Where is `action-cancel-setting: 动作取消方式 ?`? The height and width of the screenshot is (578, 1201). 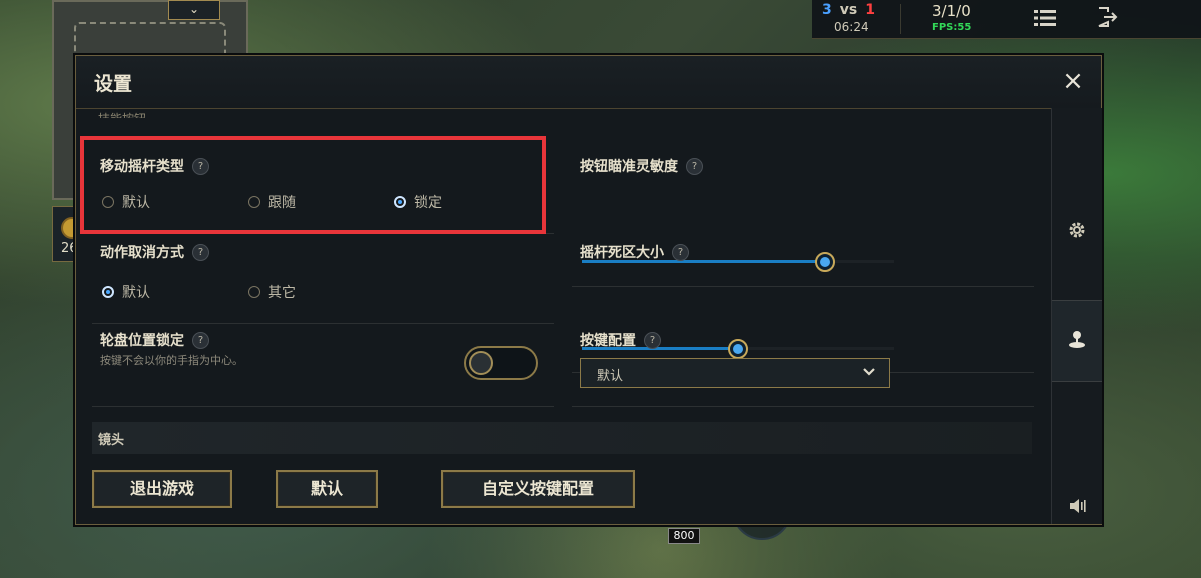
action-cancel-setting: 动作取消方式 ? is located at coordinates (154, 252).